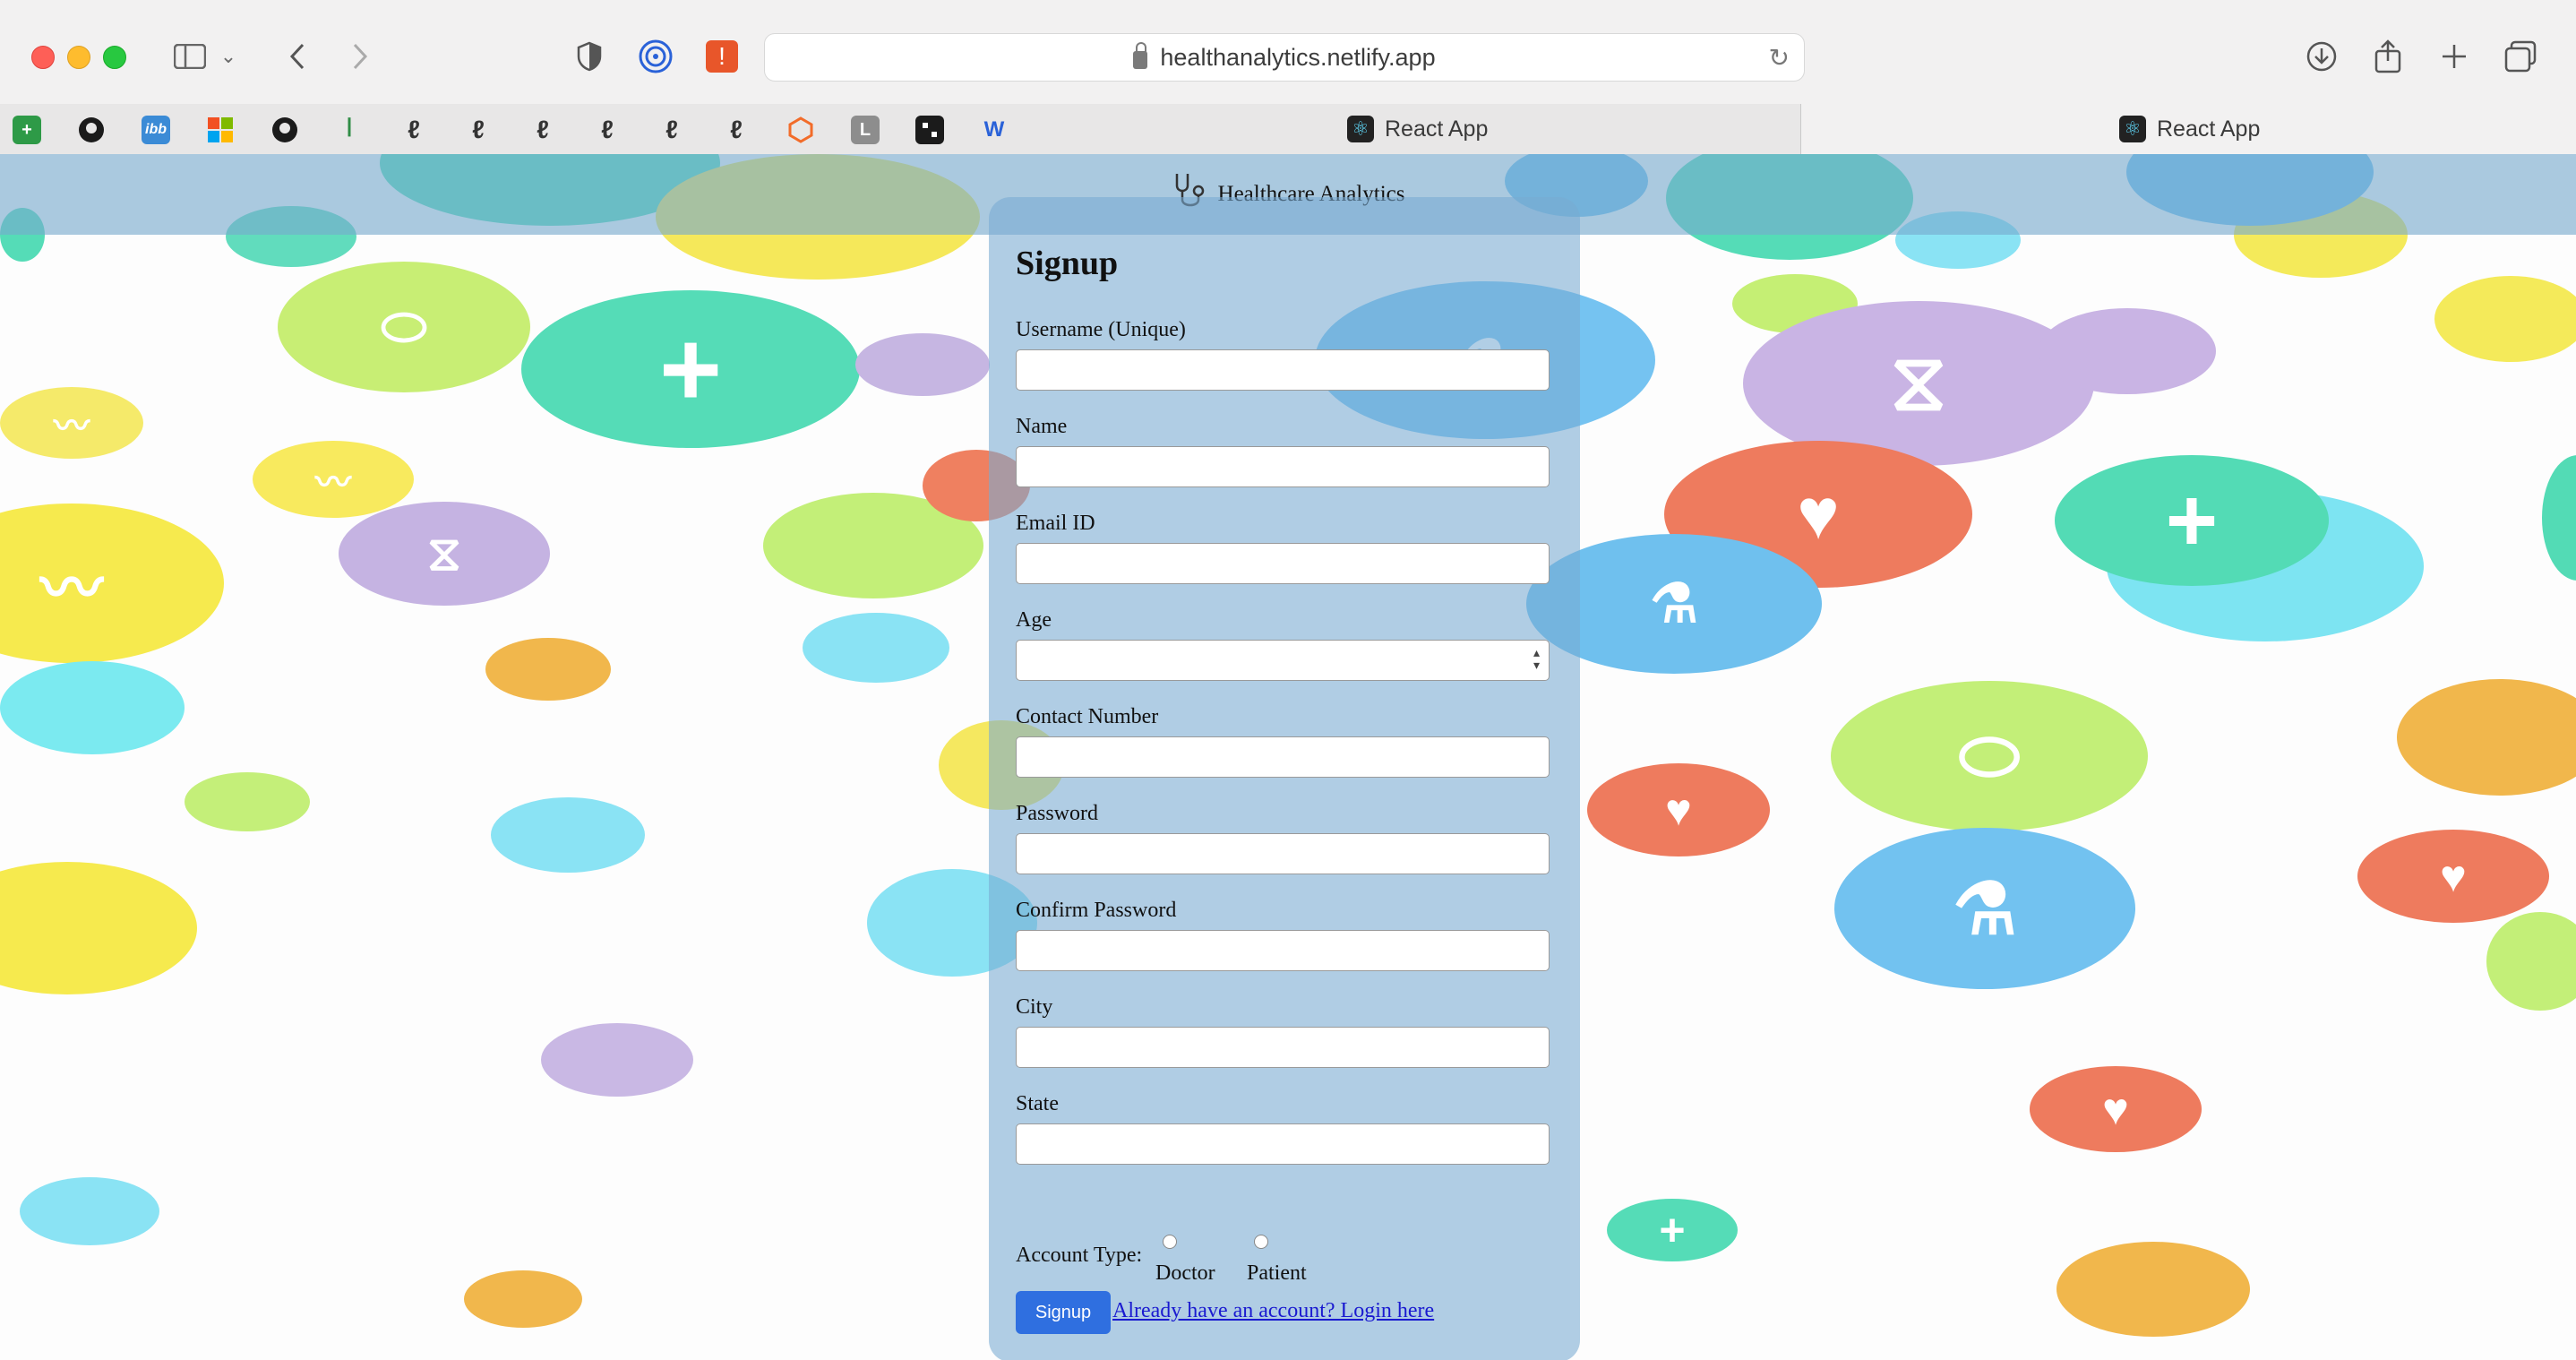 This screenshot has height=1360, width=2576. Describe the element at coordinates (1185, 1273) in the screenshot. I see `doctor-radio-label: Doctor` at that location.